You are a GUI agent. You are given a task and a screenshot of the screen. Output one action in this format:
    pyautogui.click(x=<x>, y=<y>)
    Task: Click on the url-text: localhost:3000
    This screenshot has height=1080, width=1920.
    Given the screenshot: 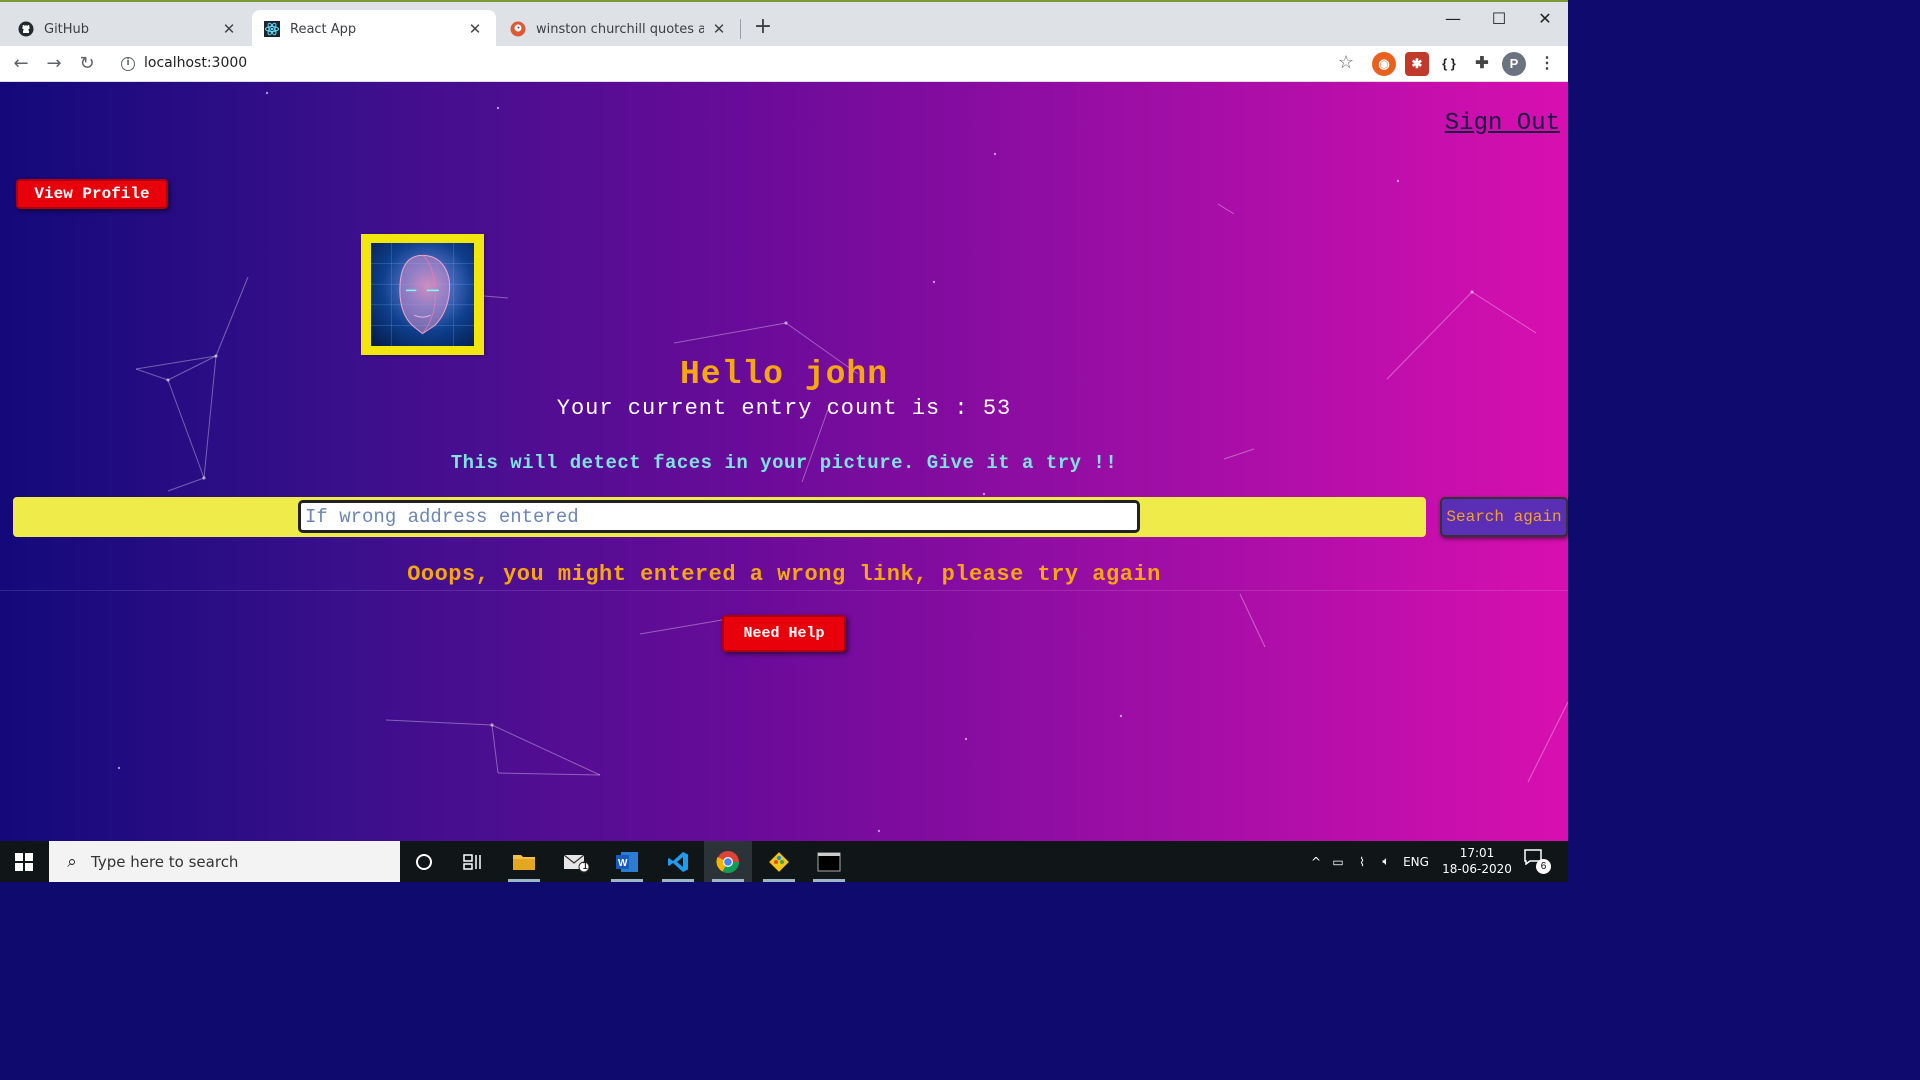 What is the action you would take?
    pyautogui.click(x=195, y=63)
    